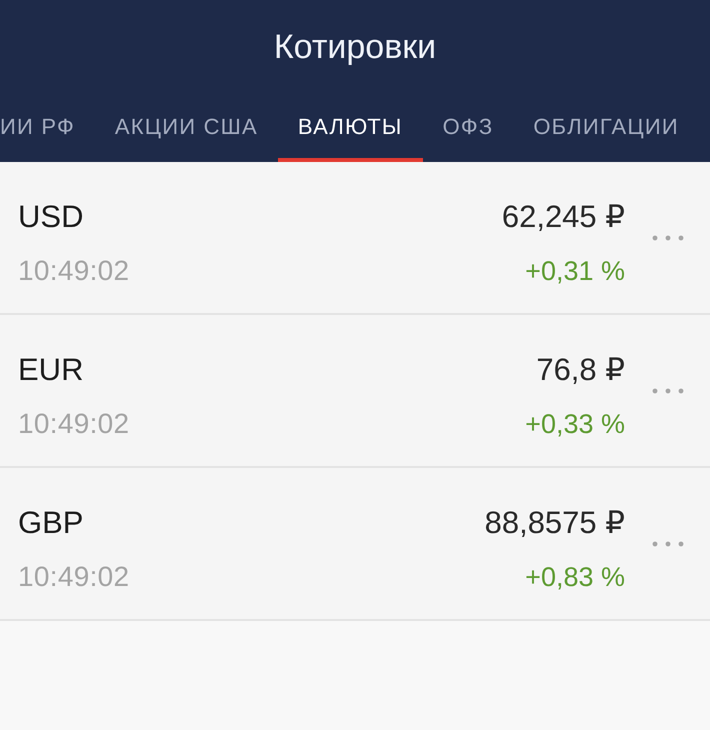 This screenshot has height=730, width=710. What do you see at coordinates (47, 128) in the screenshot?
I see `category-tab: ИИ РФ` at bounding box center [47, 128].